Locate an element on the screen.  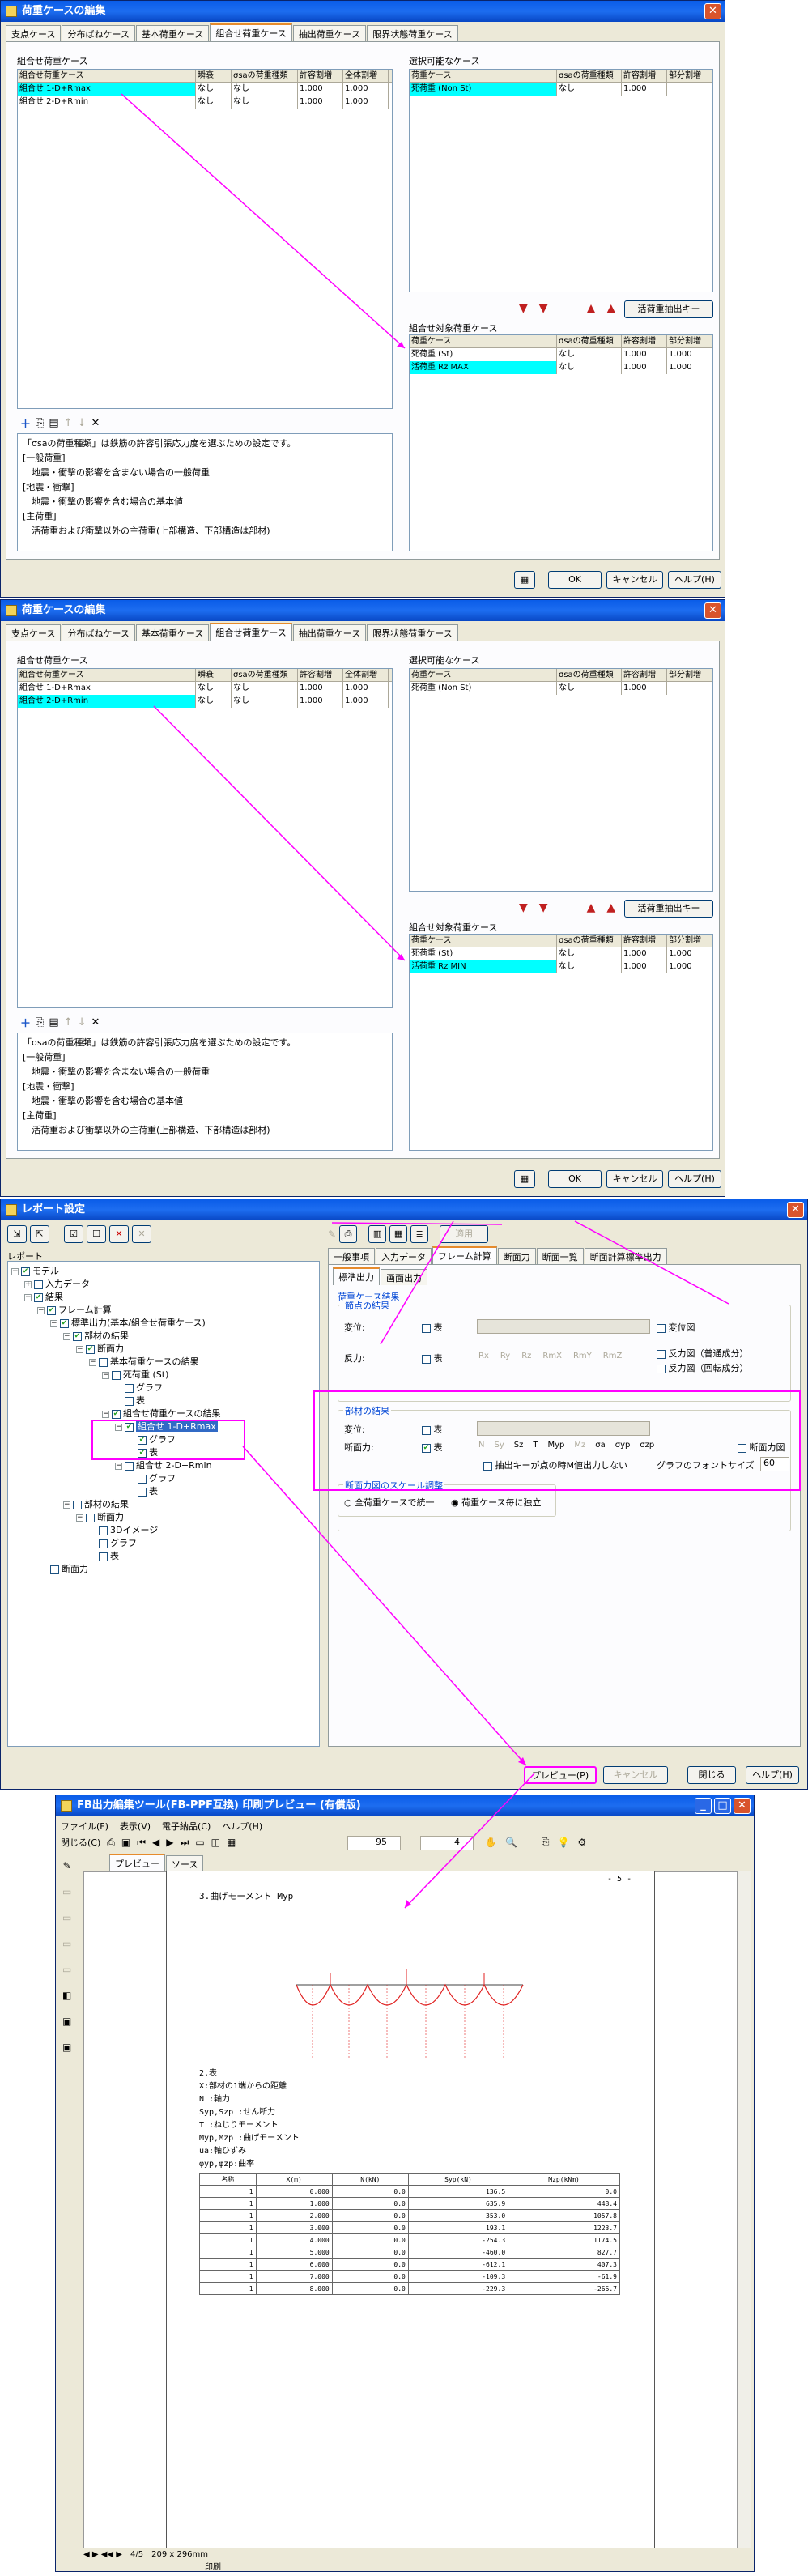
scale-option-unified: ○ 全荷重ケースで統一 is located at coordinates (389, 1502).